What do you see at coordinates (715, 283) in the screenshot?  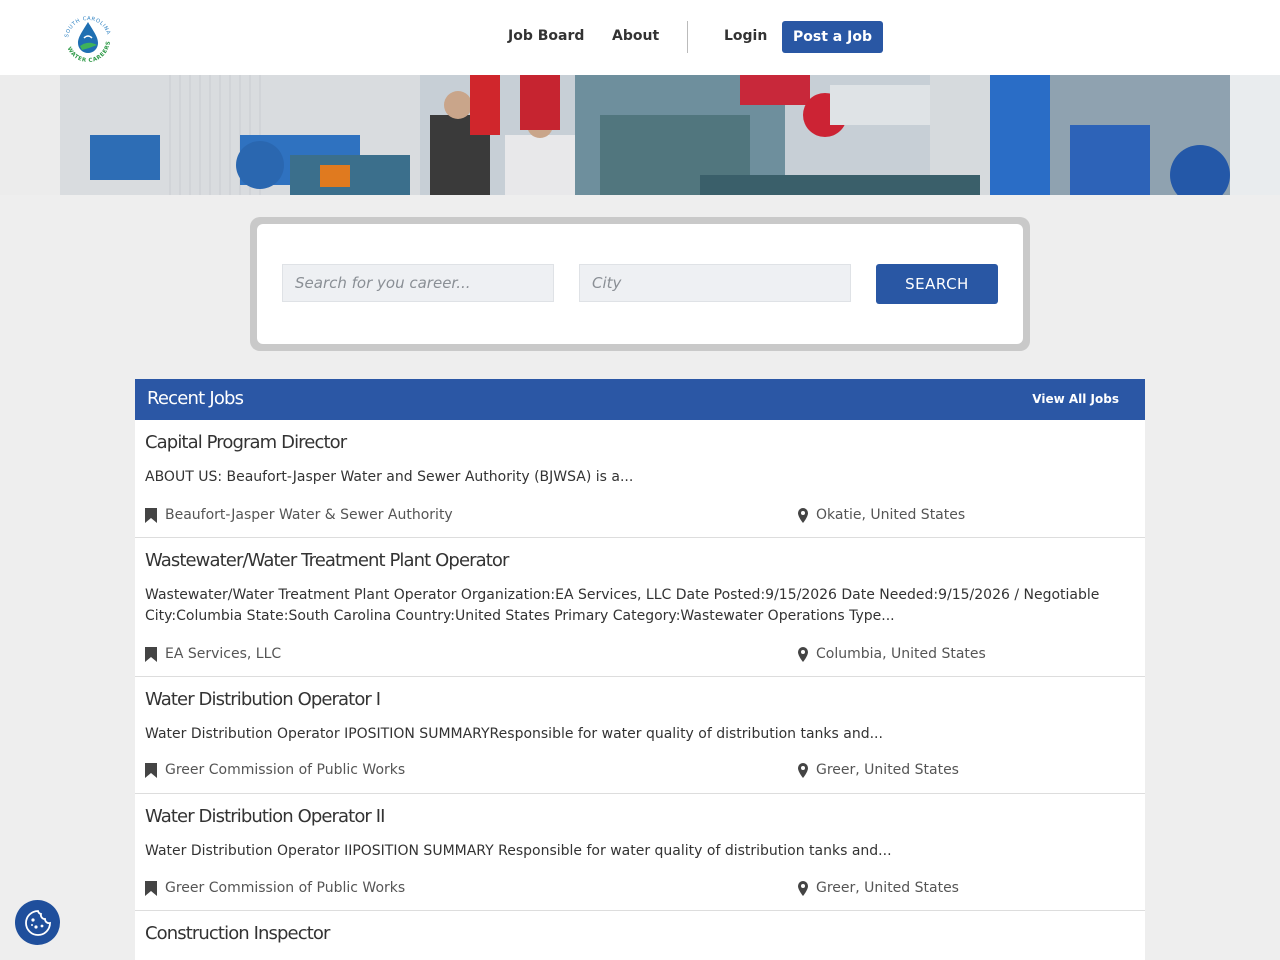 I see `city-input` at bounding box center [715, 283].